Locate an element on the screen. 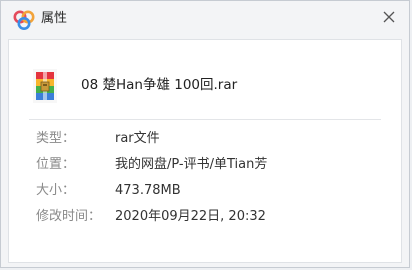 The height and width of the screenshot is (270, 412). property-row-size: 大小： 473.78MB is located at coordinates (205, 191).